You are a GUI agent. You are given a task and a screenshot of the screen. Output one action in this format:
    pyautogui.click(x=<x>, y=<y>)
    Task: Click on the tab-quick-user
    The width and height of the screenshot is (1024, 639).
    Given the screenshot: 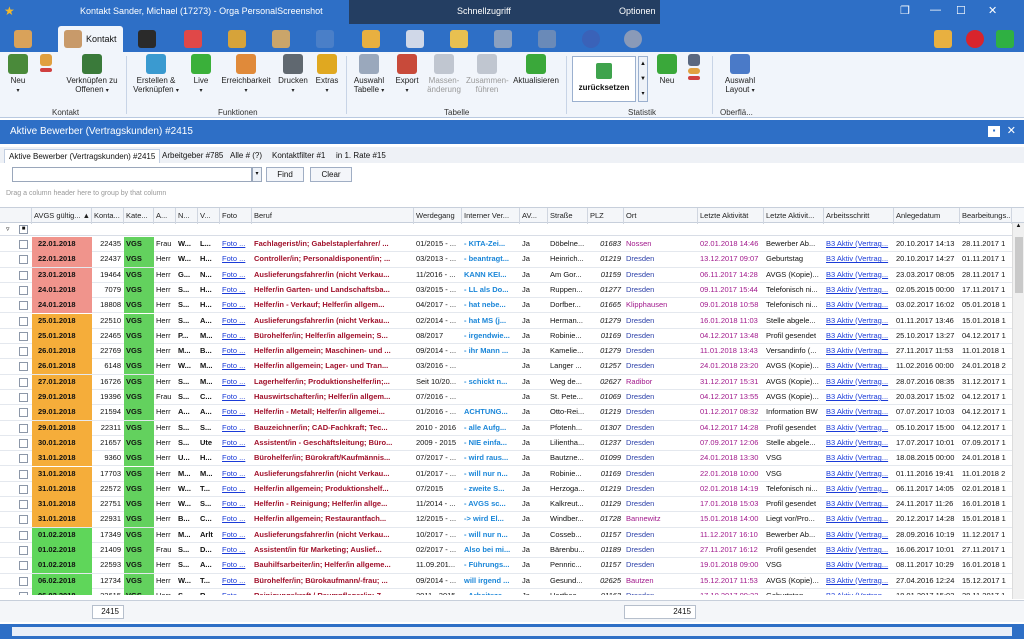 What is the action you would take?
    pyautogui.click(x=547, y=39)
    